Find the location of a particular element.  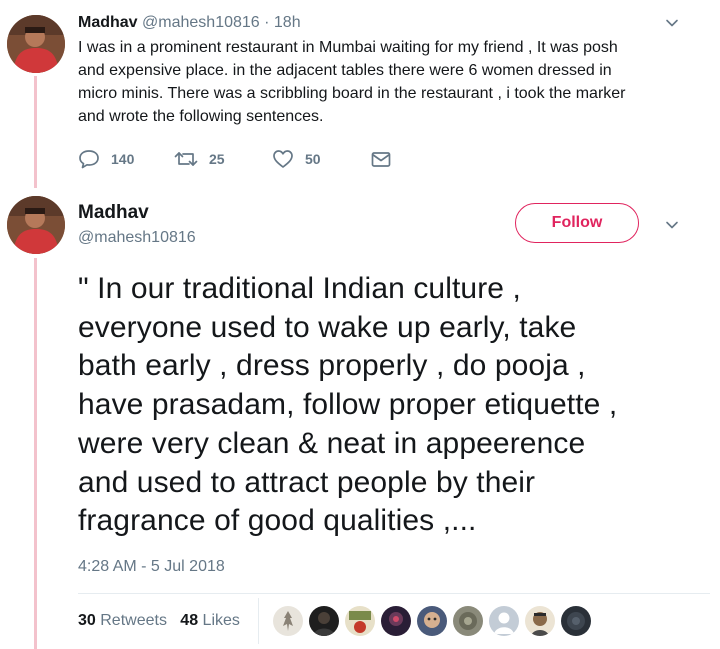

divider is located at coordinates (394, 593).